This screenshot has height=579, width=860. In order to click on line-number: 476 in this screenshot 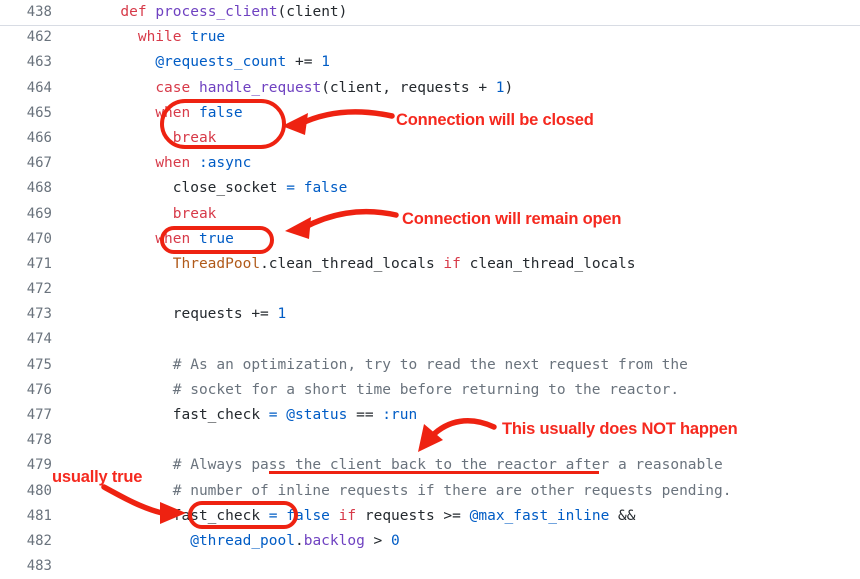, I will do `click(39, 389)`.